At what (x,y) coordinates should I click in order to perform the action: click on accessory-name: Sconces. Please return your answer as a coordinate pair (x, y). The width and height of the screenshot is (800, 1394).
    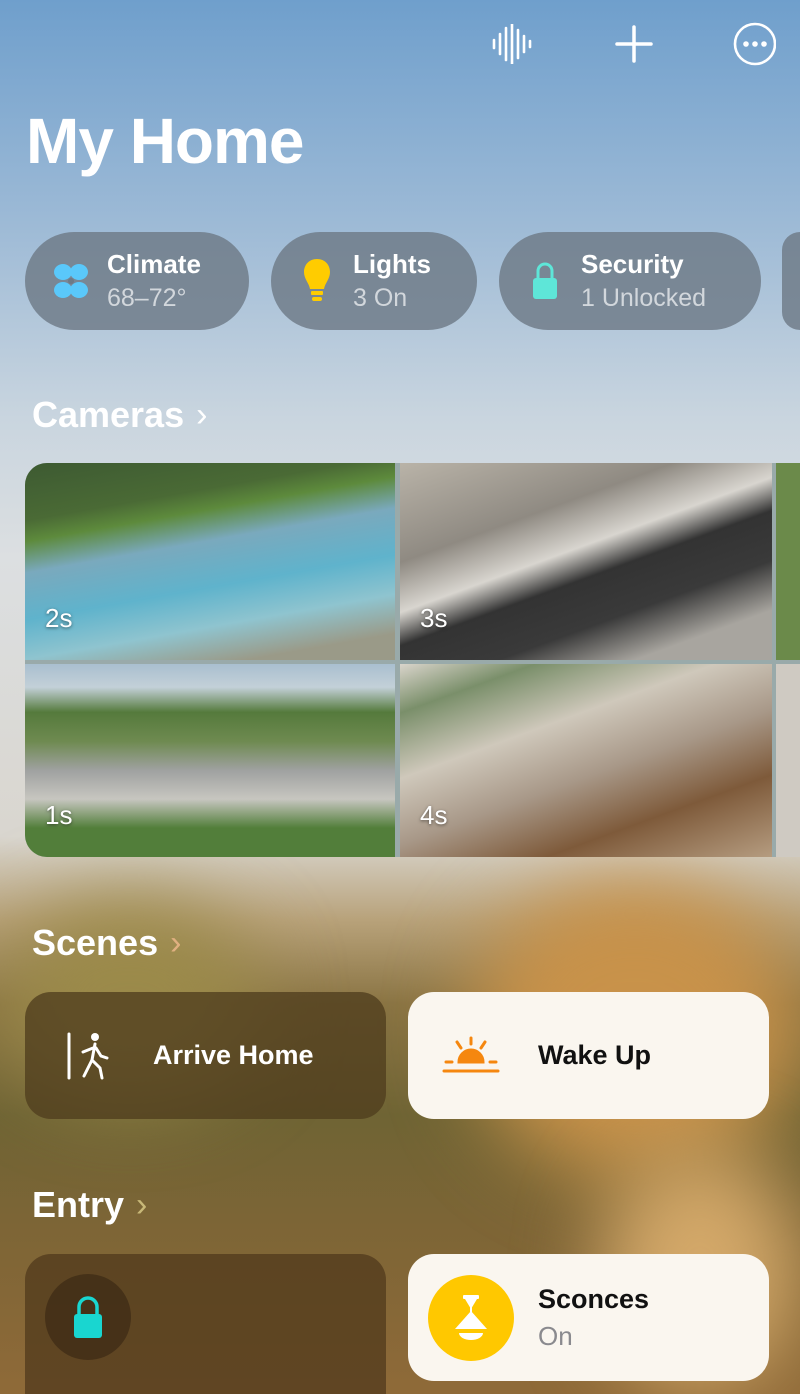
    Looking at the image, I should click on (594, 1298).